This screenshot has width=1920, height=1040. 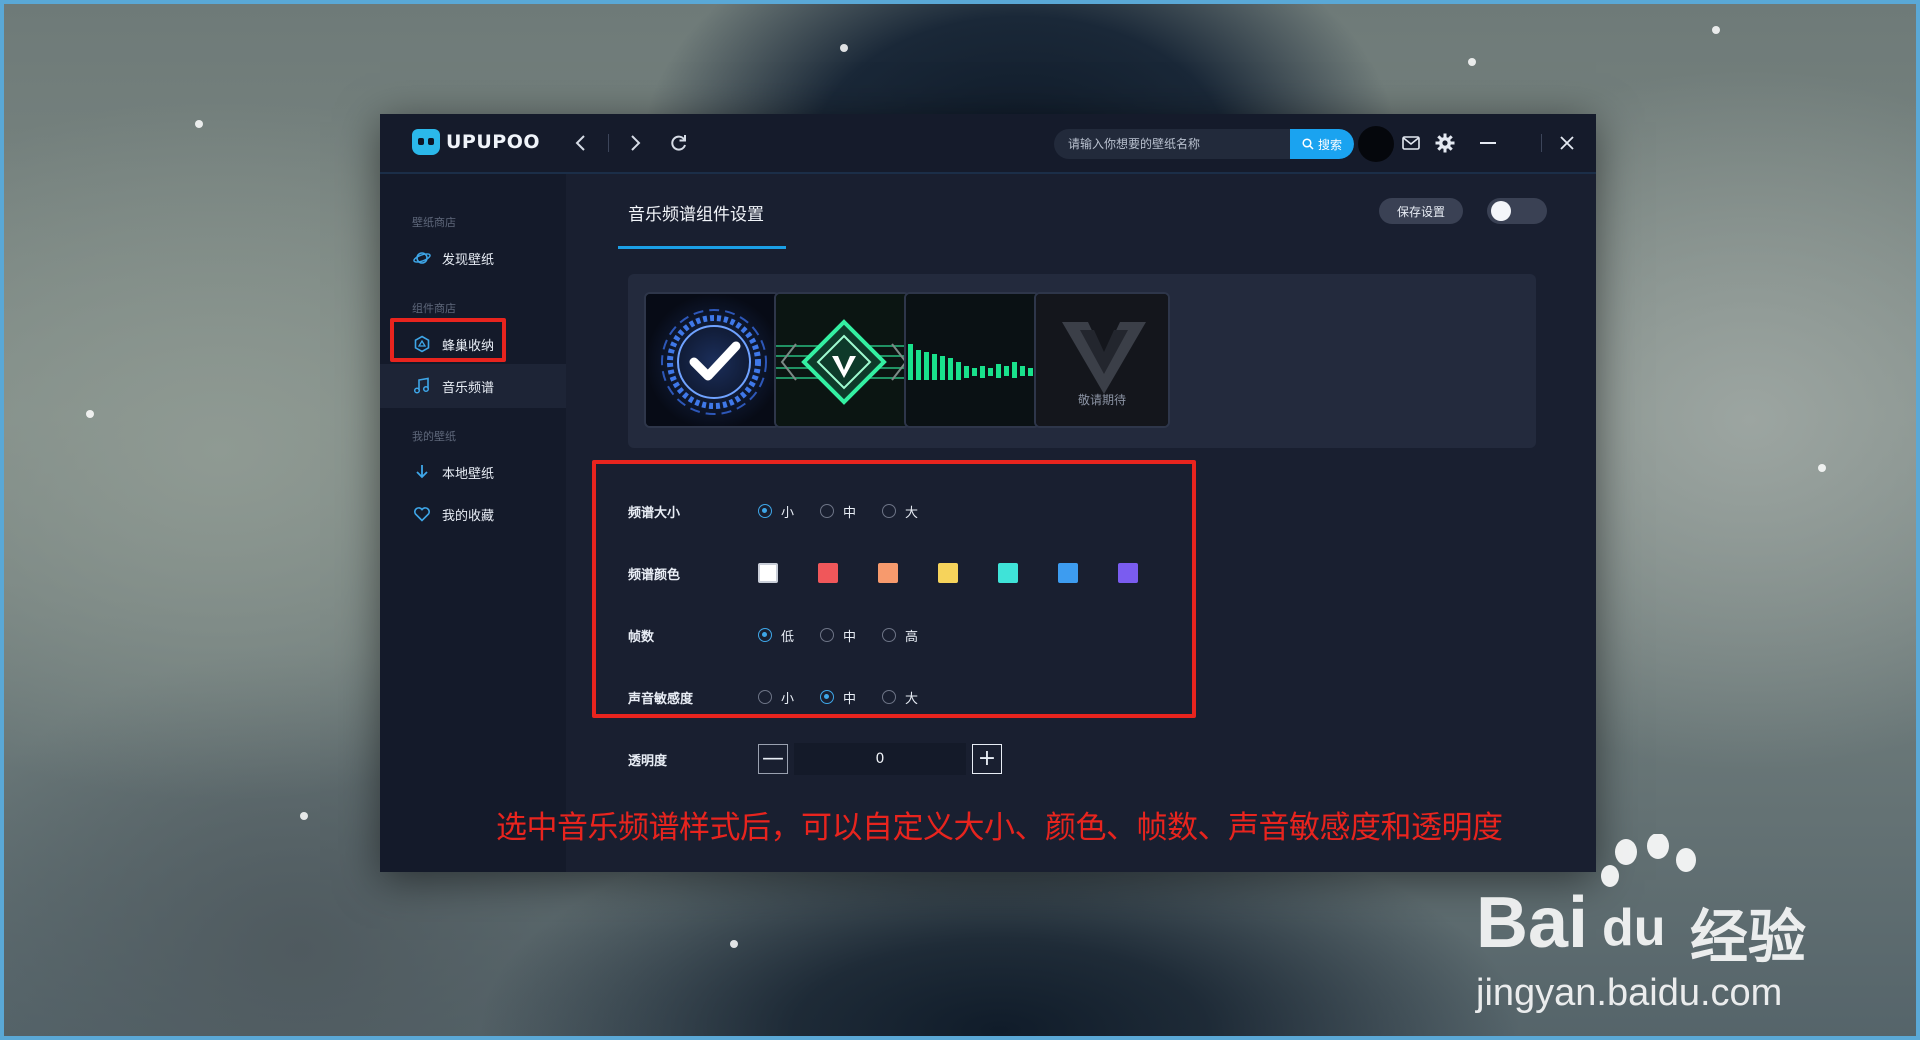 I want to click on sidebar-item-label: 发现壁纸, so click(x=468, y=260).